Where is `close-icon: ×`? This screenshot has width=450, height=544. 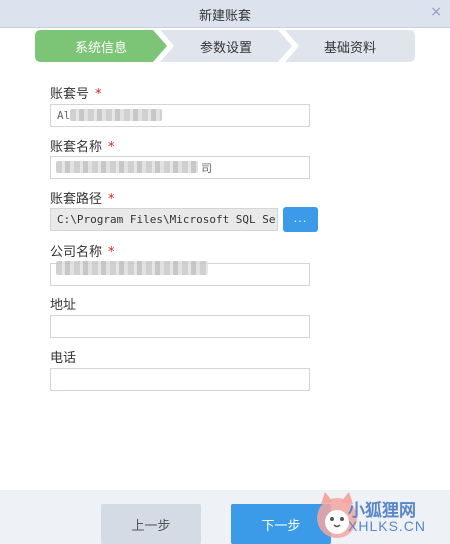
close-icon: × is located at coordinates (436, 12).